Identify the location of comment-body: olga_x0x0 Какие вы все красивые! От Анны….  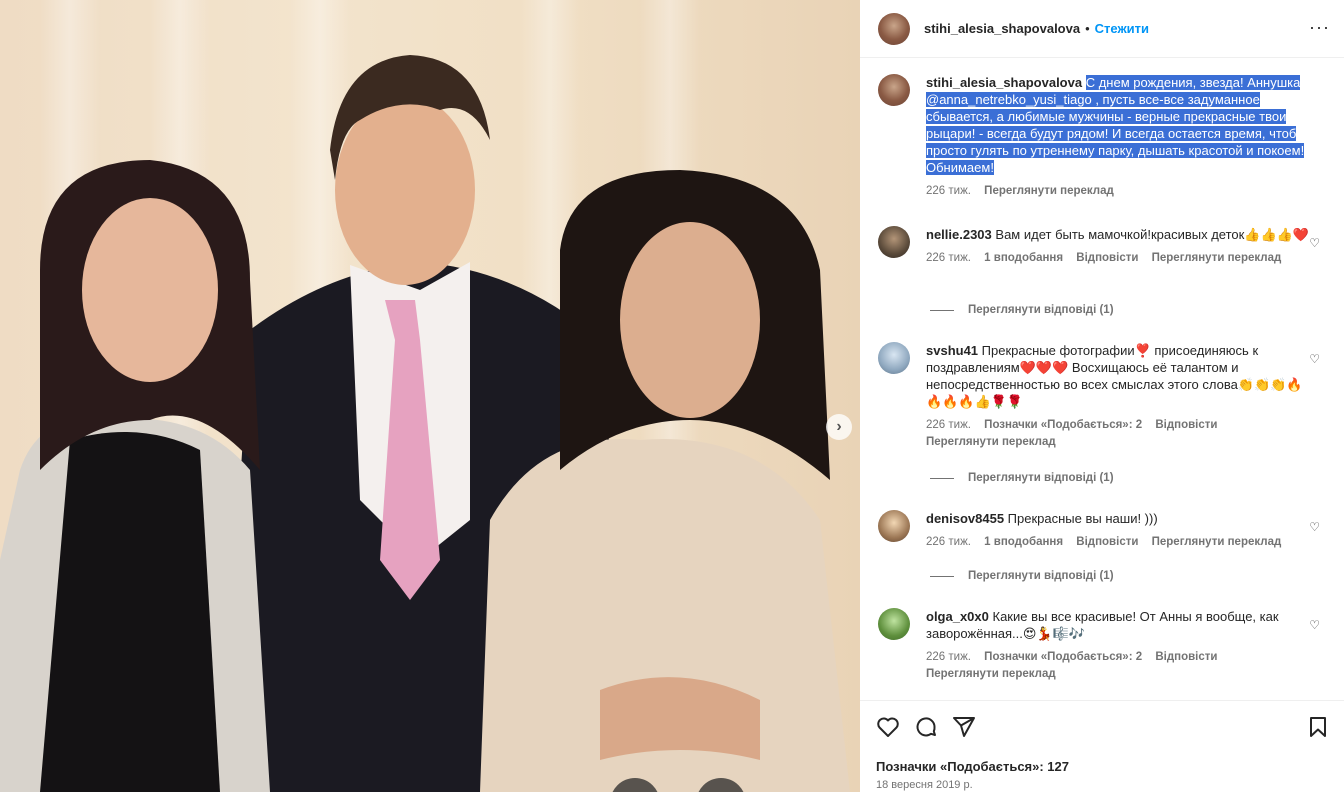
(1122, 645).